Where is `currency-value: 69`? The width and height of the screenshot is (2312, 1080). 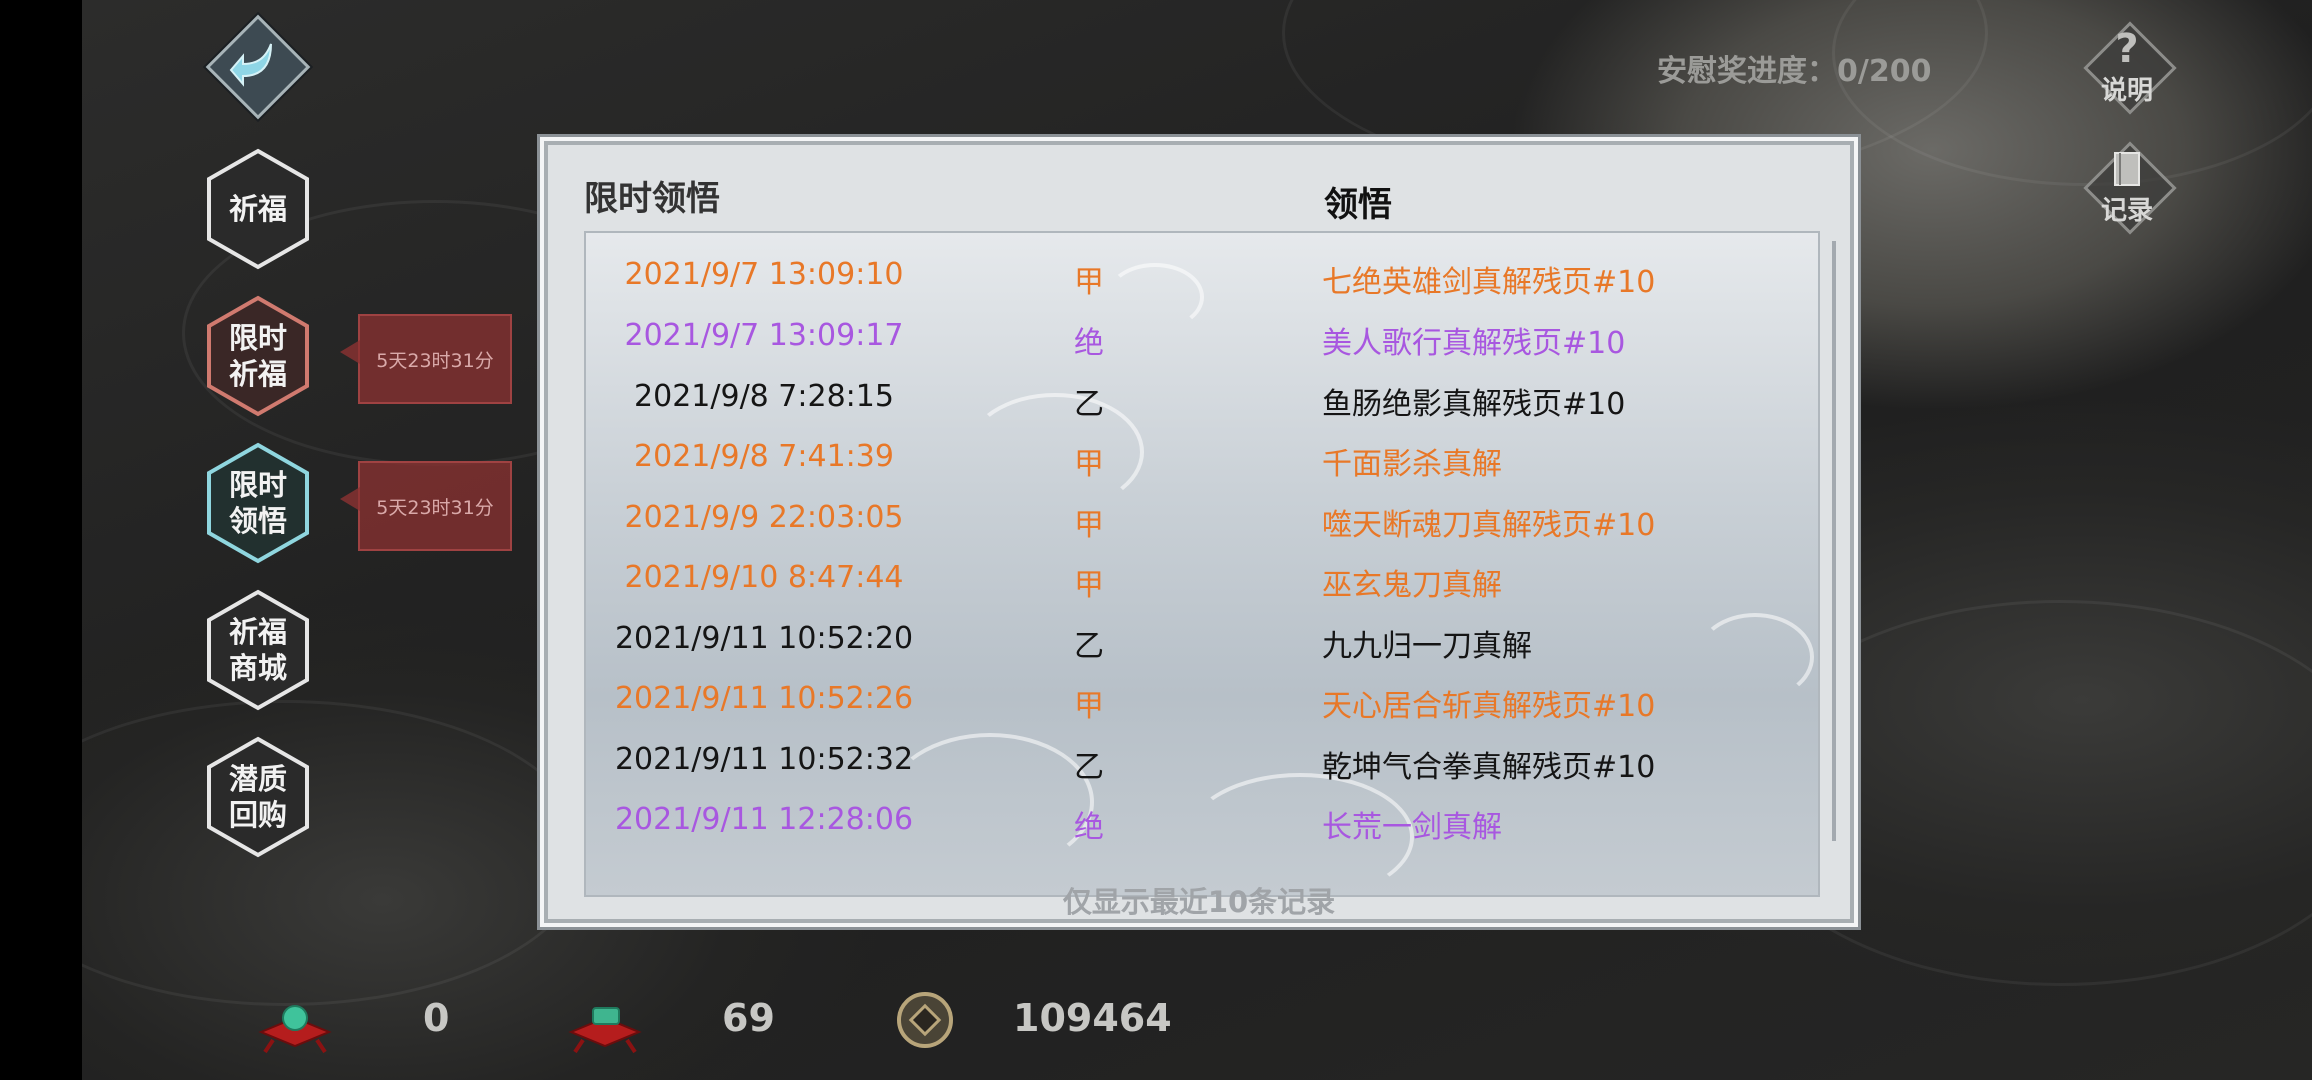
currency-value: 69 is located at coordinates (748, 1018).